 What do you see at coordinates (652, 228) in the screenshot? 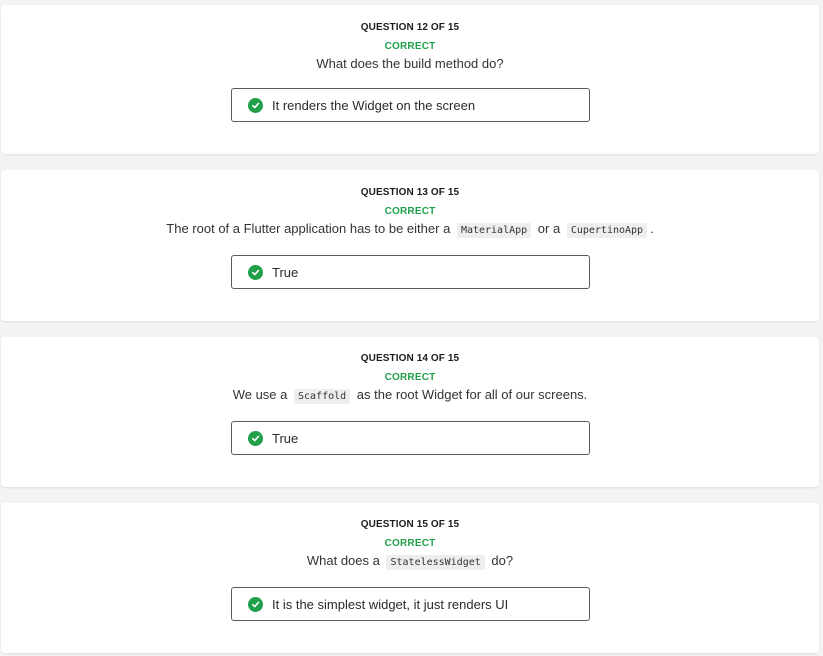
I see `question-text-part: .` at bounding box center [652, 228].